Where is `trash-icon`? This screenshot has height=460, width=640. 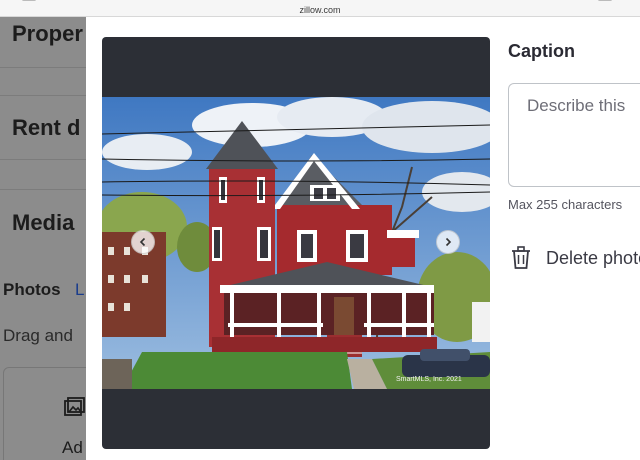 trash-icon is located at coordinates (521, 257).